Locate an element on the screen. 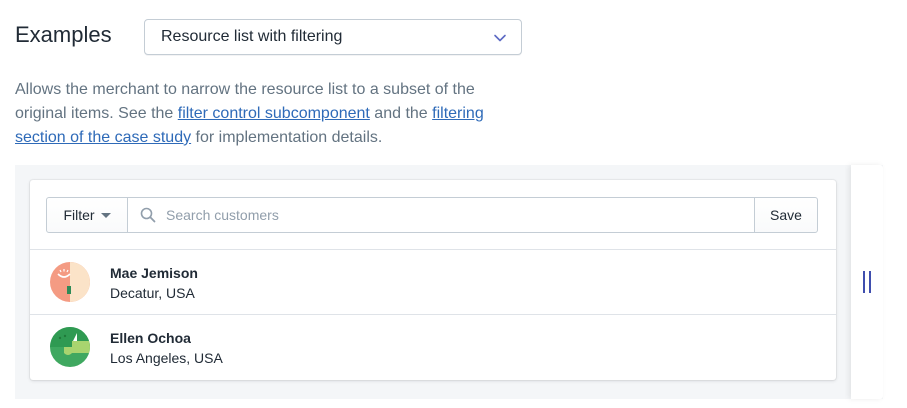 The height and width of the screenshot is (408, 907). filter-bar: Filter Save is located at coordinates (432, 215).